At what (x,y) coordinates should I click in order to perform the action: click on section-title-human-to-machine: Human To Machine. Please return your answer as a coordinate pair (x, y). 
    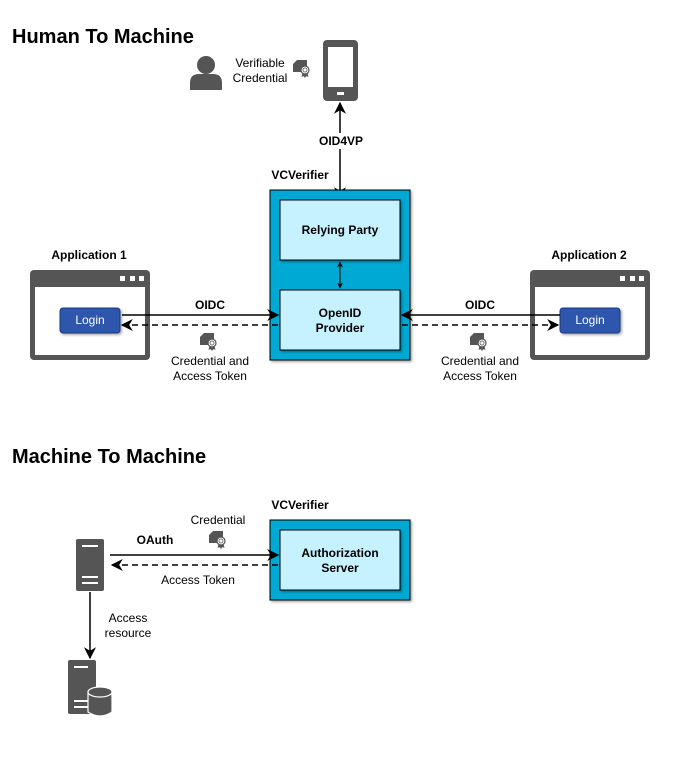
    Looking at the image, I should click on (103, 37).